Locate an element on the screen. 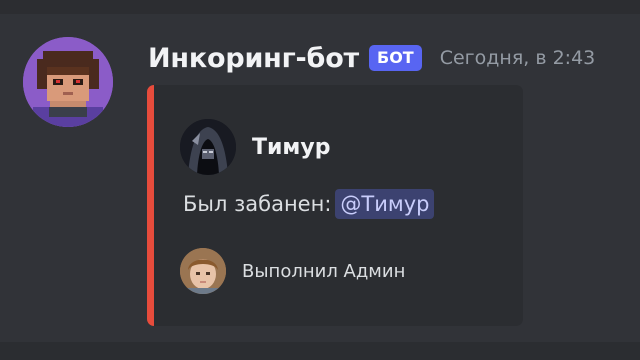 This screenshot has height=360, width=640. pixel-art-avatar-icon is located at coordinates (68, 82).